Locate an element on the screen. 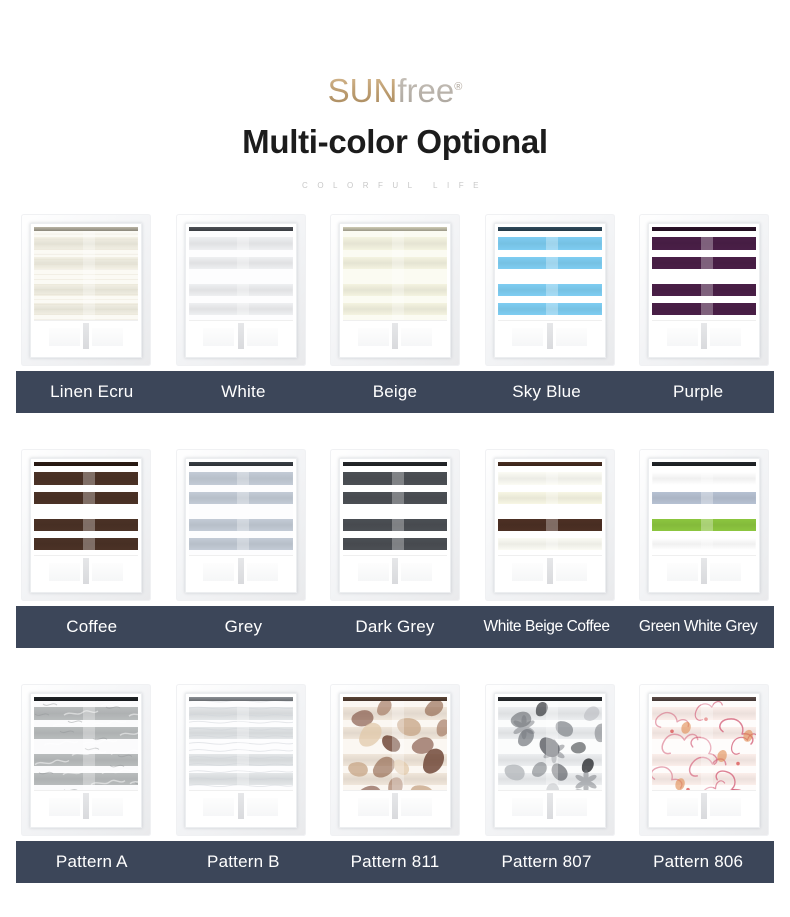 This screenshot has height=917, width=790. blind-swatch-purple is located at coordinates (704, 290).